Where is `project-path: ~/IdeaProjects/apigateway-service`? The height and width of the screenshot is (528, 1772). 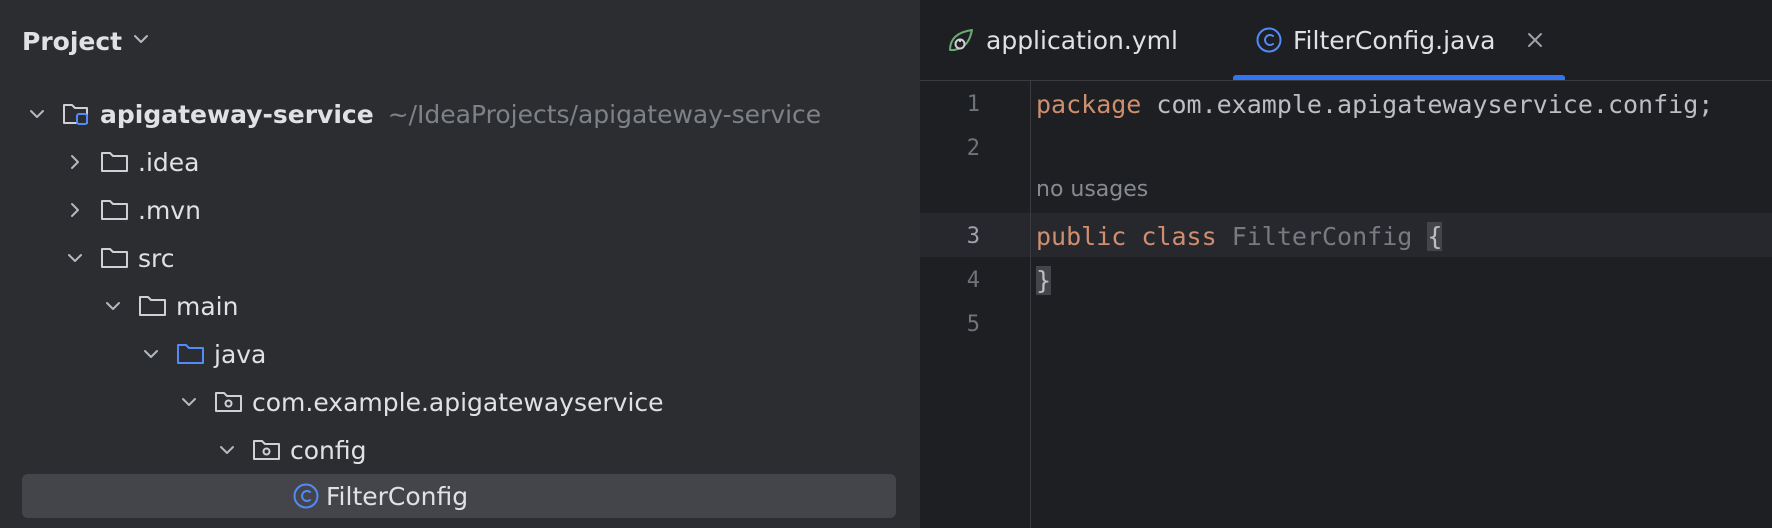 project-path: ~/IdeaProjects/apigateway-service is located at coordinates (604, 114).